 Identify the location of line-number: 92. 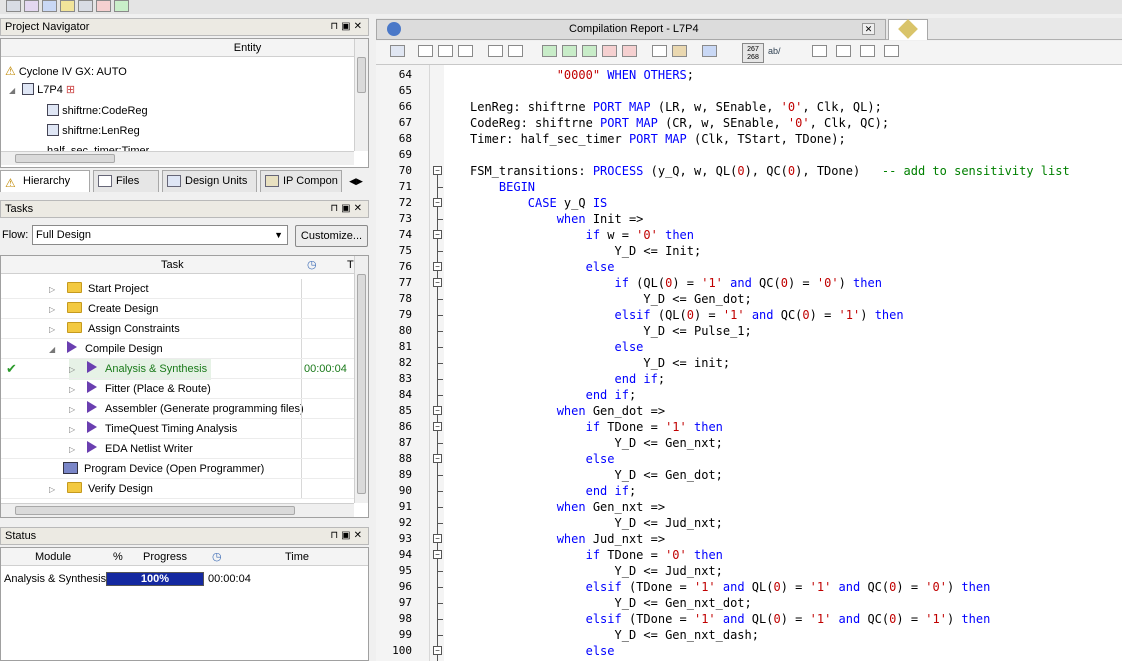
(405, 522).